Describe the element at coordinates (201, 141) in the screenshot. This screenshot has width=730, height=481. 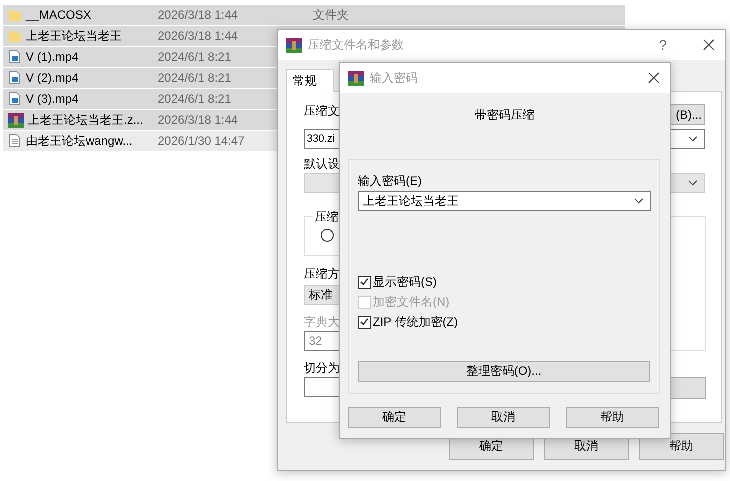
I see `file-date: 2026/1/30 14:47` at that location.